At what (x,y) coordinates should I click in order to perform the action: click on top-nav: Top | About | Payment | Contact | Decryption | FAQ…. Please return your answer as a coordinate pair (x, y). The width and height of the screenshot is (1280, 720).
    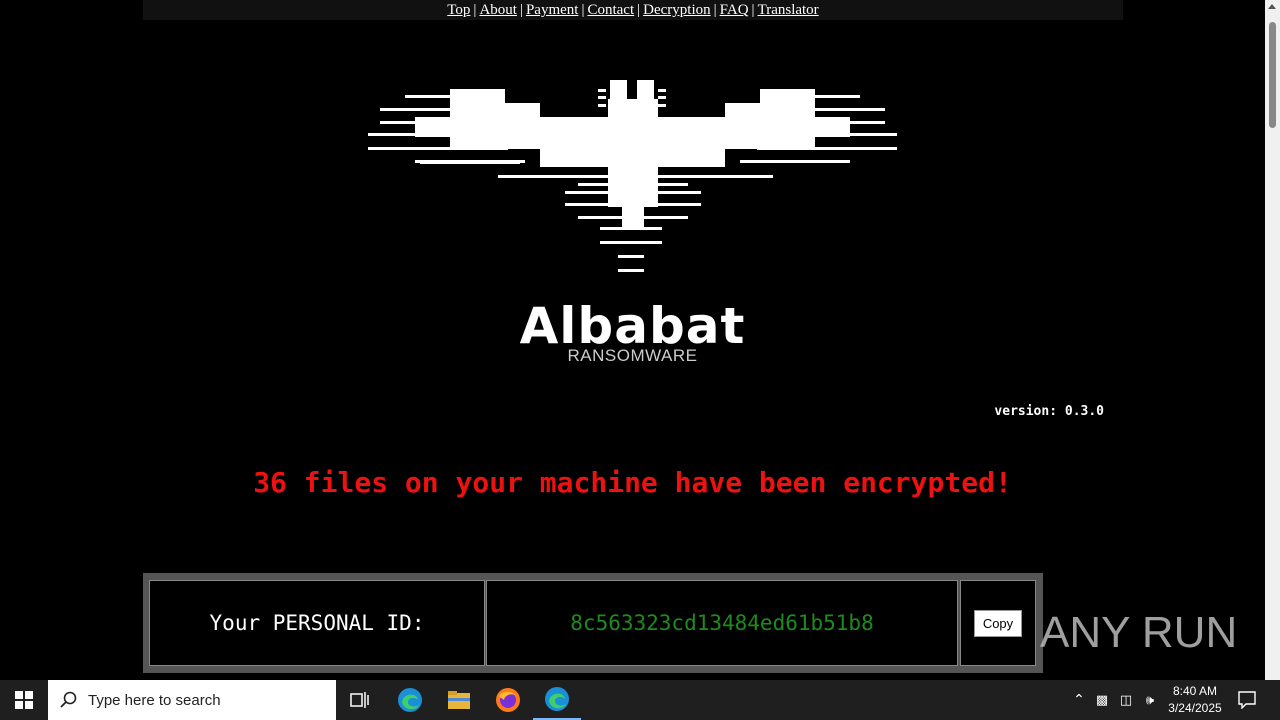
    Looking at the image, I should click on (633, 10).